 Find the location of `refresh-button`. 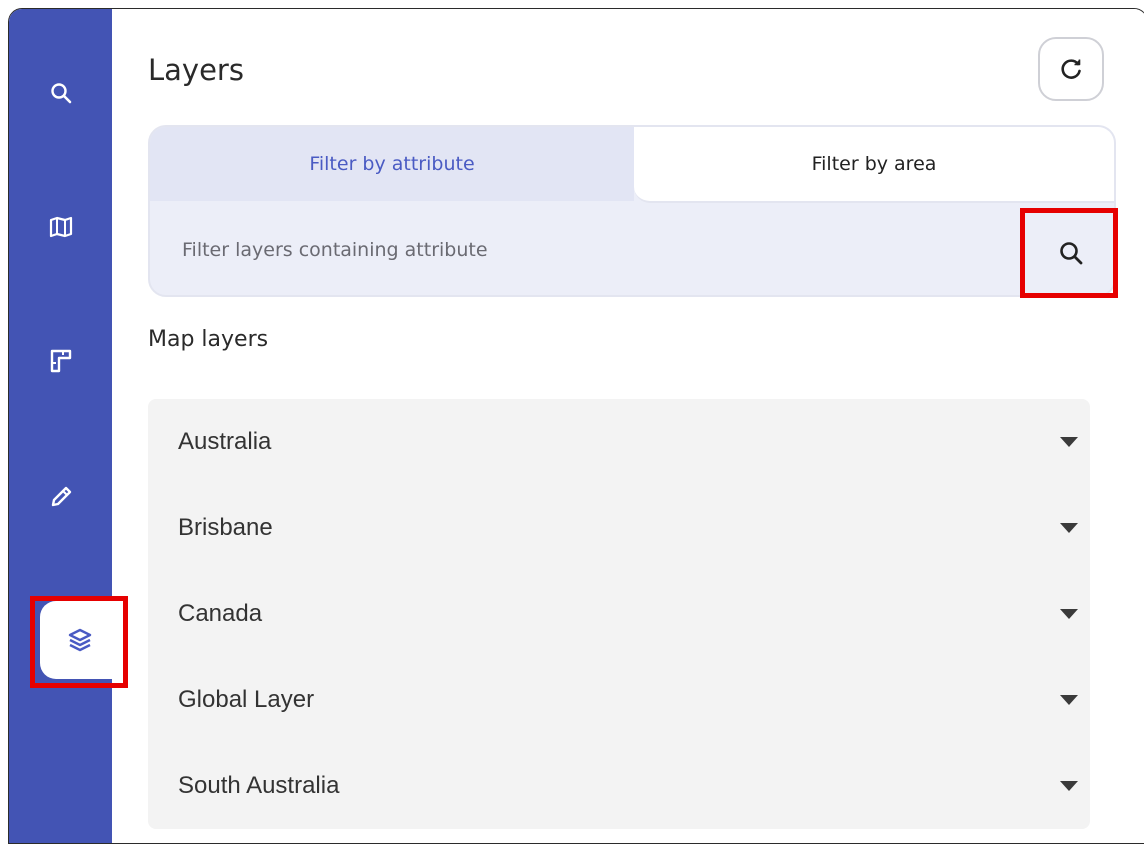

refresh-button is located at coordinates (1071, 69).